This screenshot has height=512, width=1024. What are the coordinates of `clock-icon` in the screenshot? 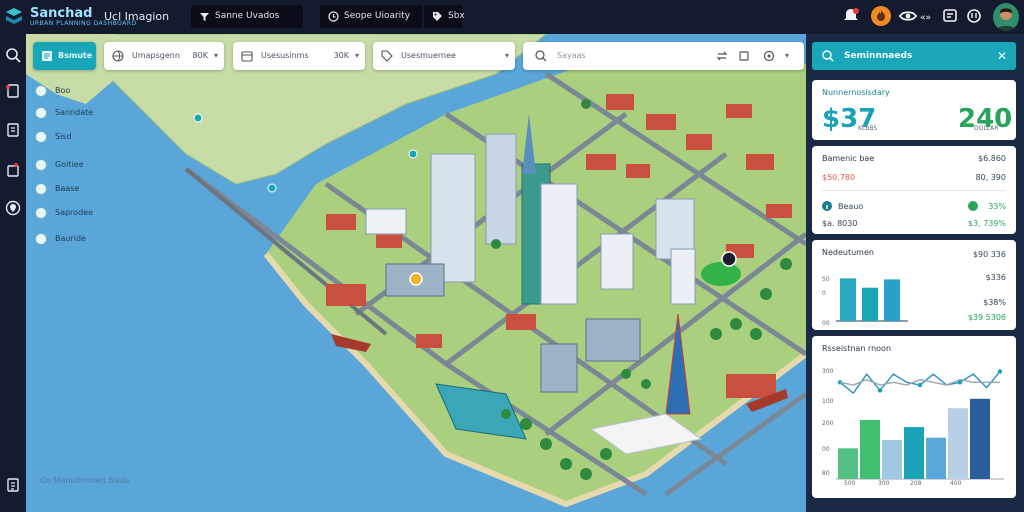 It's located at (333, 16).